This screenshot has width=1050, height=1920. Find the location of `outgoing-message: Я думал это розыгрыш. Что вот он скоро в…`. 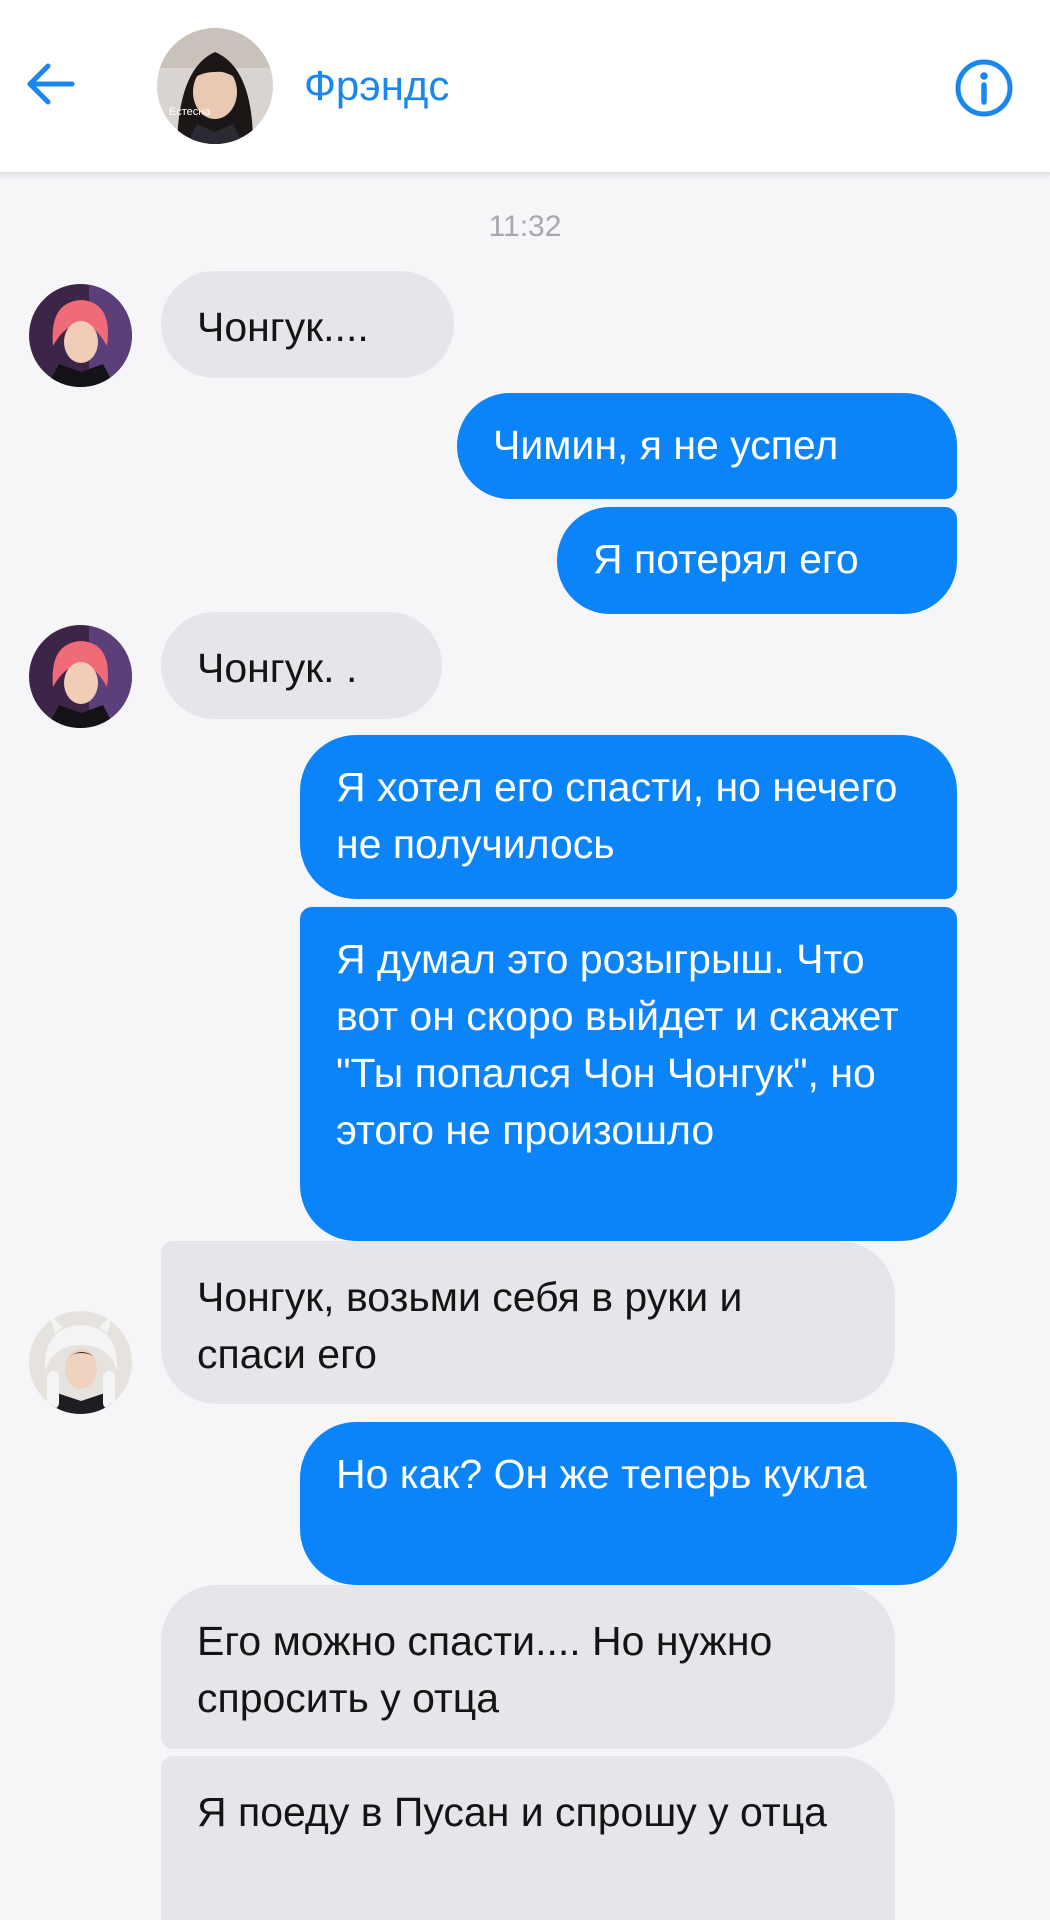

outgoing-message: Я думал это розыгрыш. Что вот он скоро в… is located at coordinates (628, 1074).